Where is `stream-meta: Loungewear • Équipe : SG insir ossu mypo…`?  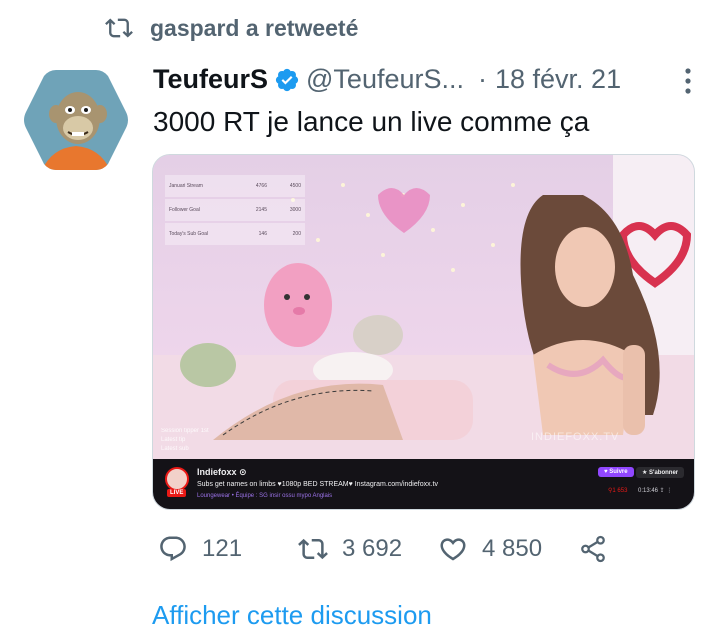
stream-meta: Loungewear • Équipe : SG insir ossu mypo… is located at coordinates (265, 496).